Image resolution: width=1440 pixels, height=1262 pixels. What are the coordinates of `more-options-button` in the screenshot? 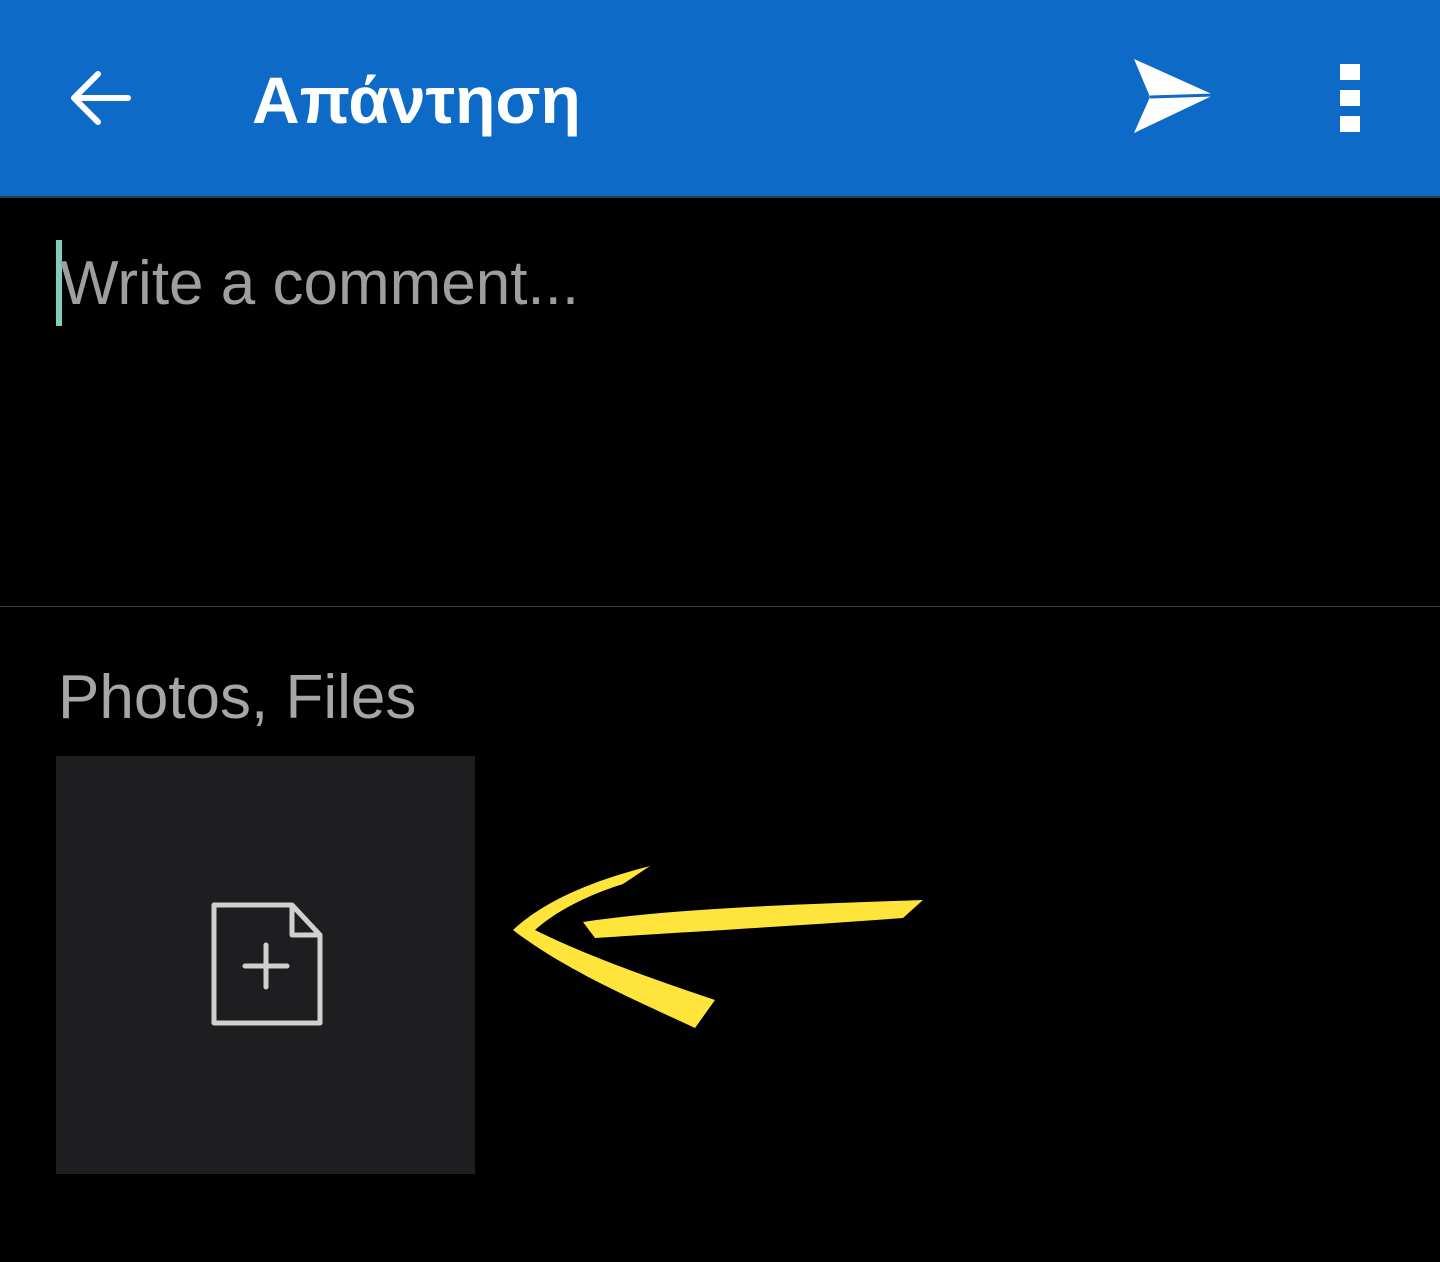 It's located at (1350, 98).